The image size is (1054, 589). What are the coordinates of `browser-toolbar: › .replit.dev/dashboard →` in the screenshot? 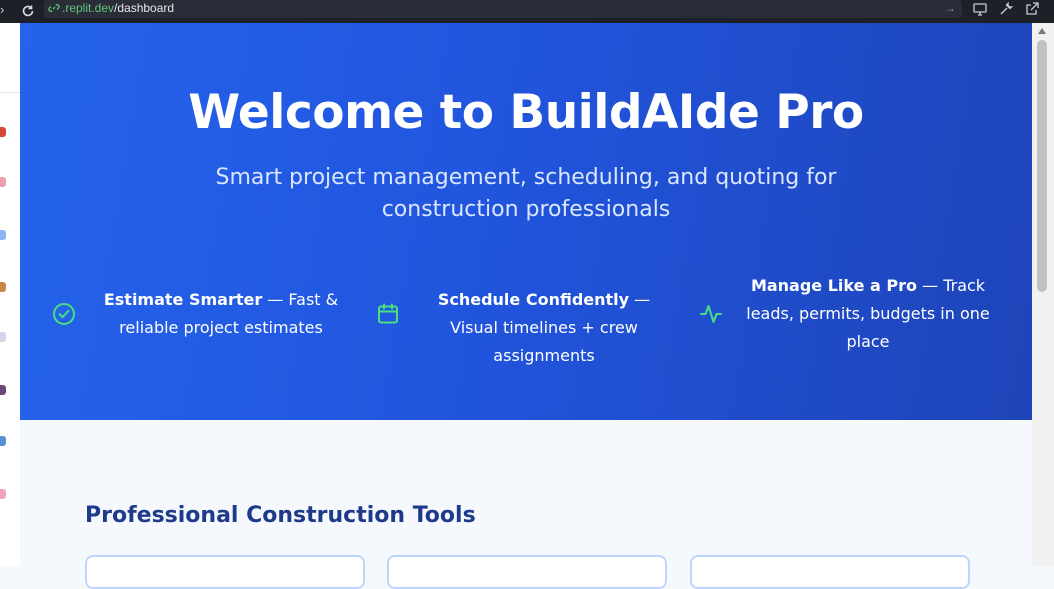 It's located at (527, 11).